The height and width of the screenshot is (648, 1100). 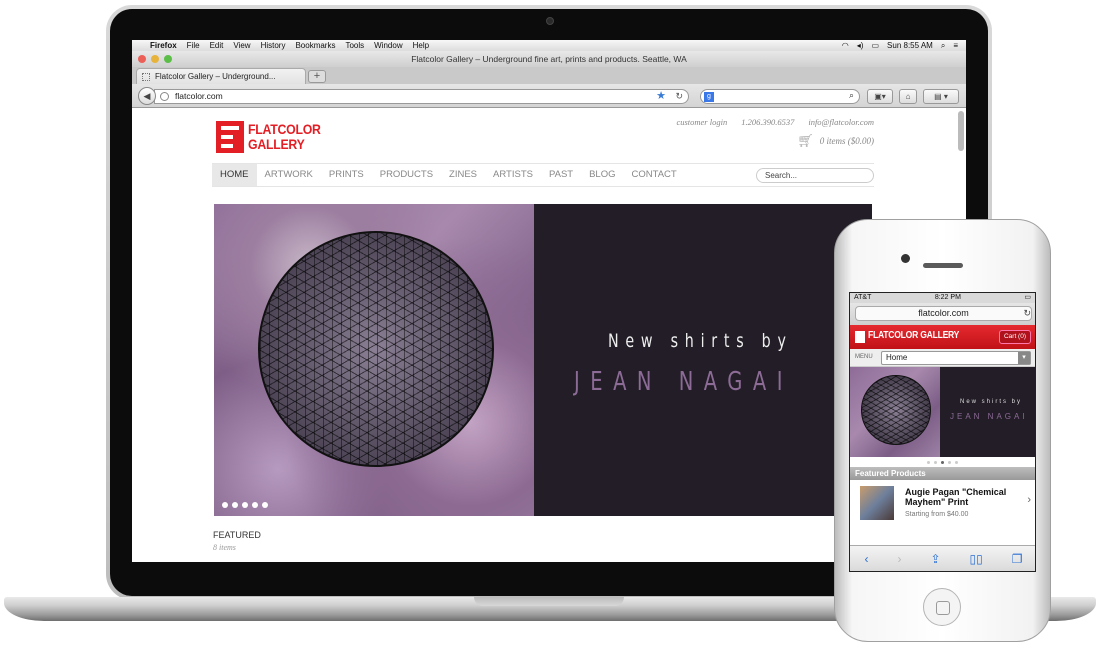 What do you see at coordinates (193, 45) in the screenshot?
I see `menu-file: File` at bounding box center [193, 45].